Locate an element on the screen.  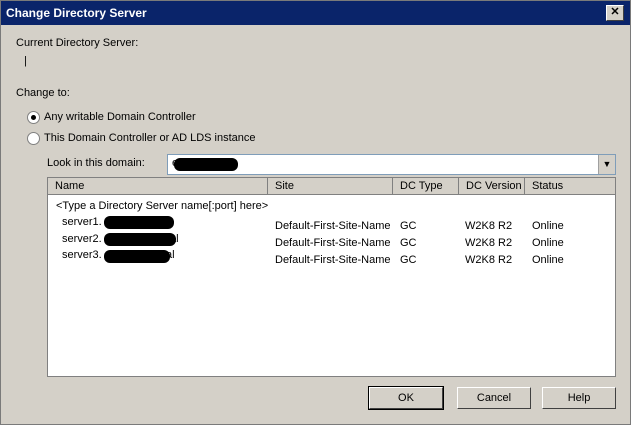
change-to-label: Change to: is located at coordinates (43, 93).